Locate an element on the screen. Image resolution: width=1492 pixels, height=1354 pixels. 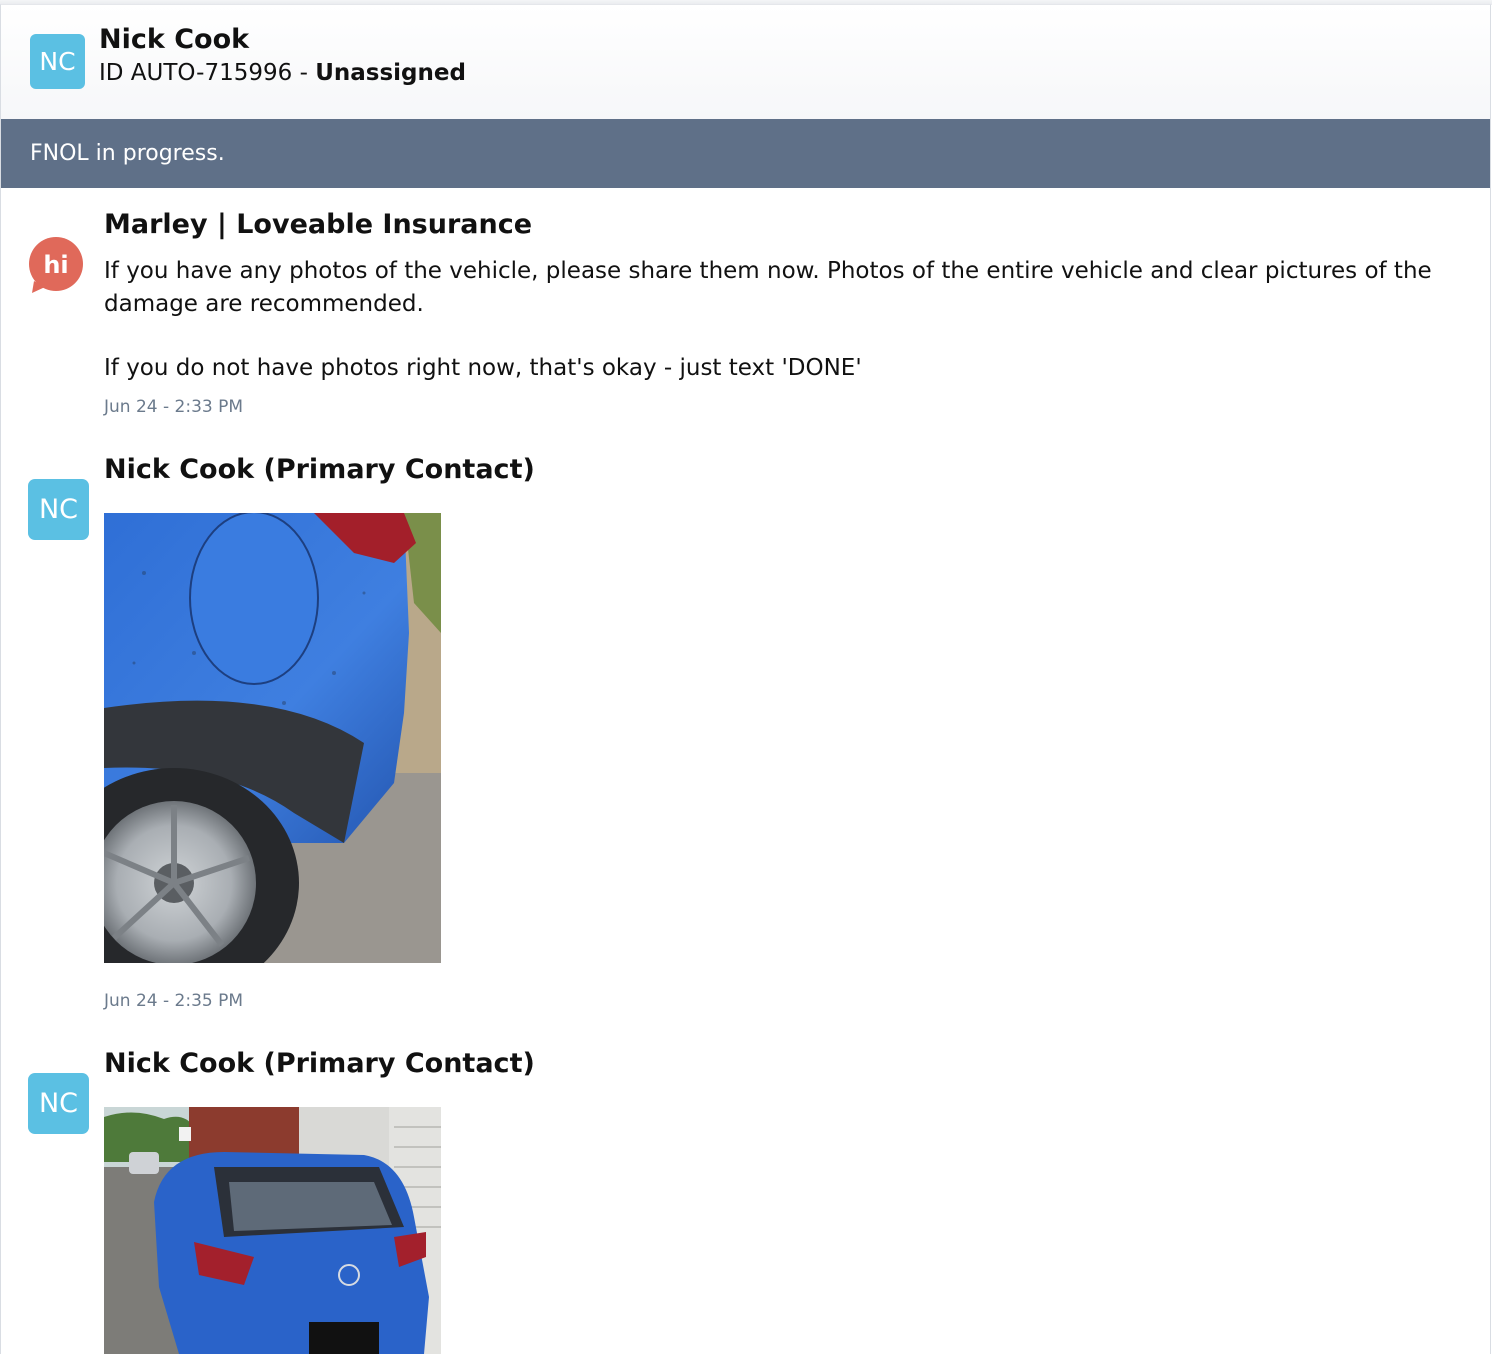
claim-id-line: ID AUTO-715996 - Unassigned is located at coordinates (282, 73).